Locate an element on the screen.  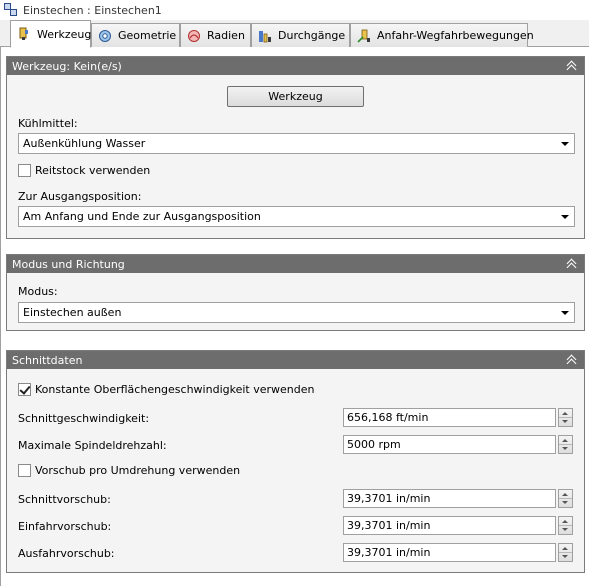
home-position-label: Zur Ausgangsposition: is located at coordinates (80, 196).